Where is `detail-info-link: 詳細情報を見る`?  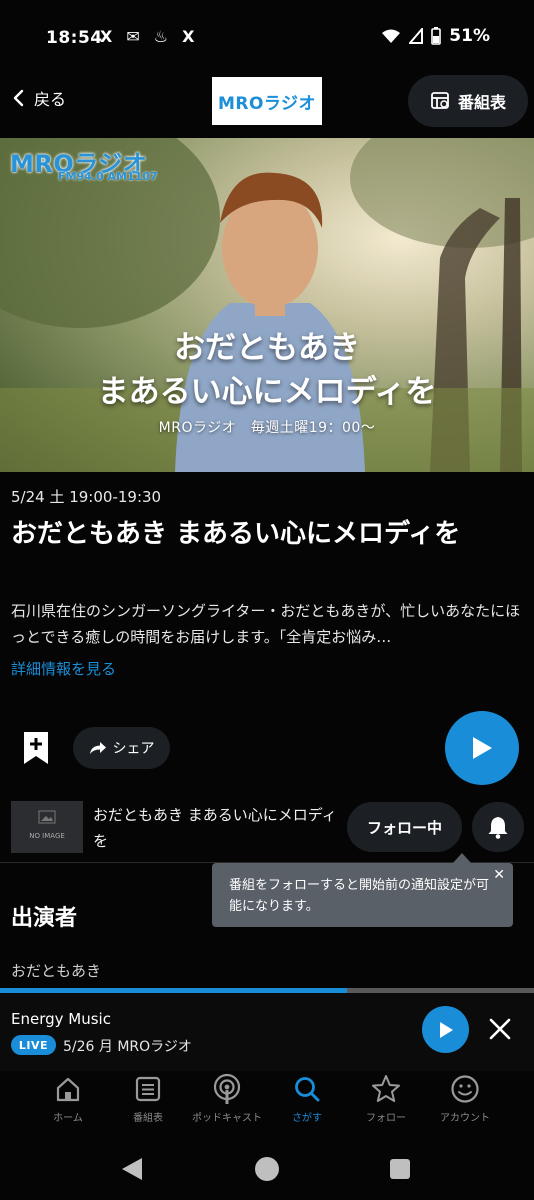 detail-info-link: 詳細情報を見る is located at coordinates (63, 668).